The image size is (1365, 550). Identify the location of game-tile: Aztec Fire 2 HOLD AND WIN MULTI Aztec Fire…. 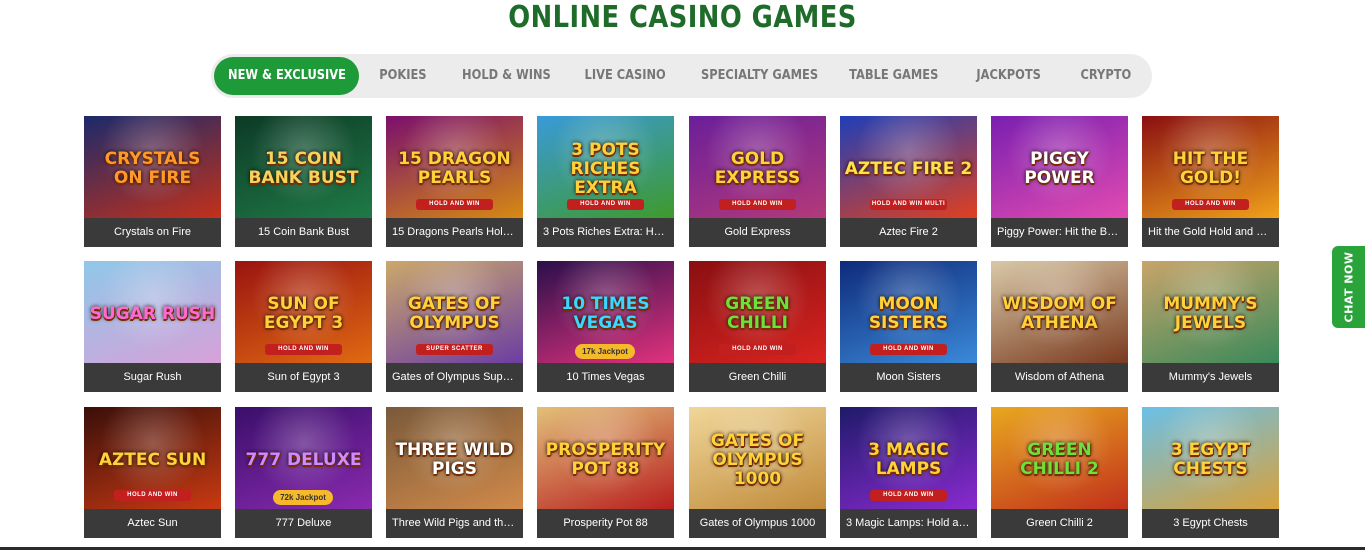
(908, 181).